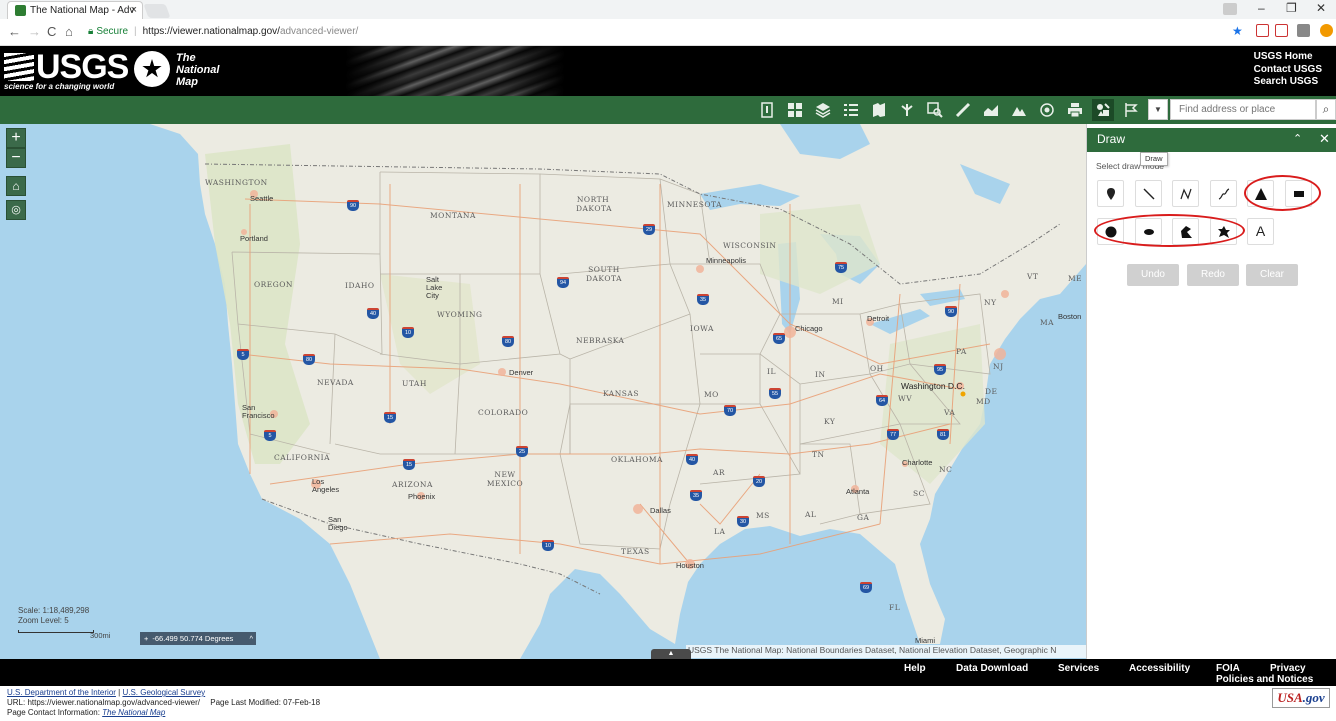 The width and height of the screenshot is (1336, 721). What do you see at coordinates (1301, 698) in the screenshot?
I see `usa-gov-logo: USA.gov` at bounding box center [1301, 698].